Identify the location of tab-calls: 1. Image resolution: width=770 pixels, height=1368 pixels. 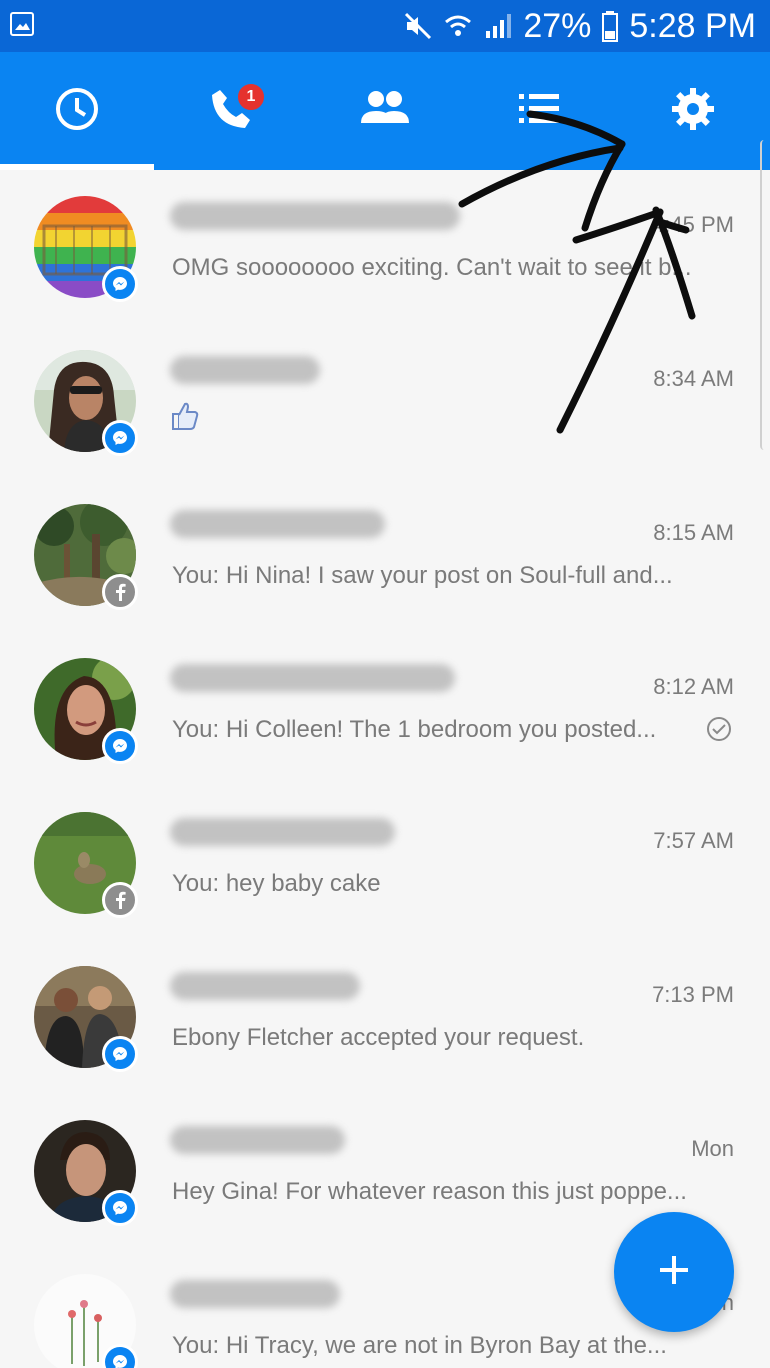
(231, 111).